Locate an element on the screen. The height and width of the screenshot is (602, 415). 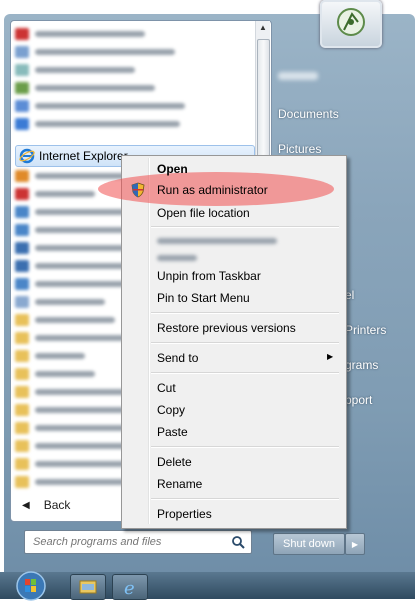
context-item-paste: Paste is located at coordinates (247, 432).